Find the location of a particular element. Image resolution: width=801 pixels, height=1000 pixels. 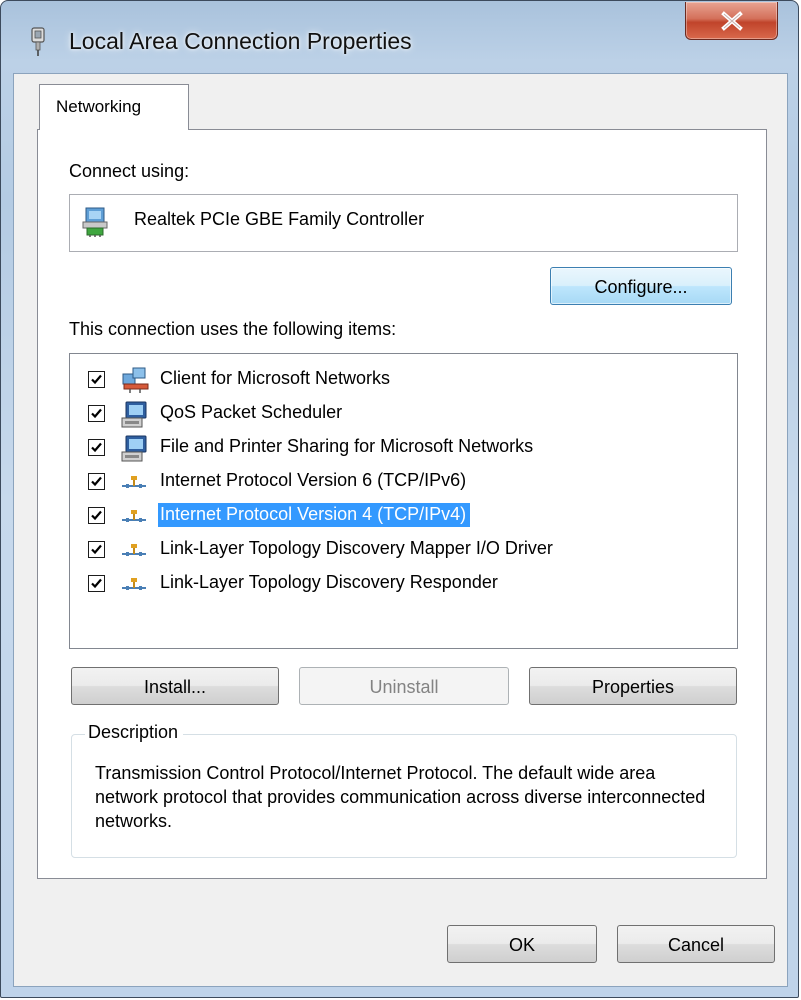

list-item: Internet Protocol Version 4 (TCP/IPv4) is located at coordinates (403, 515).